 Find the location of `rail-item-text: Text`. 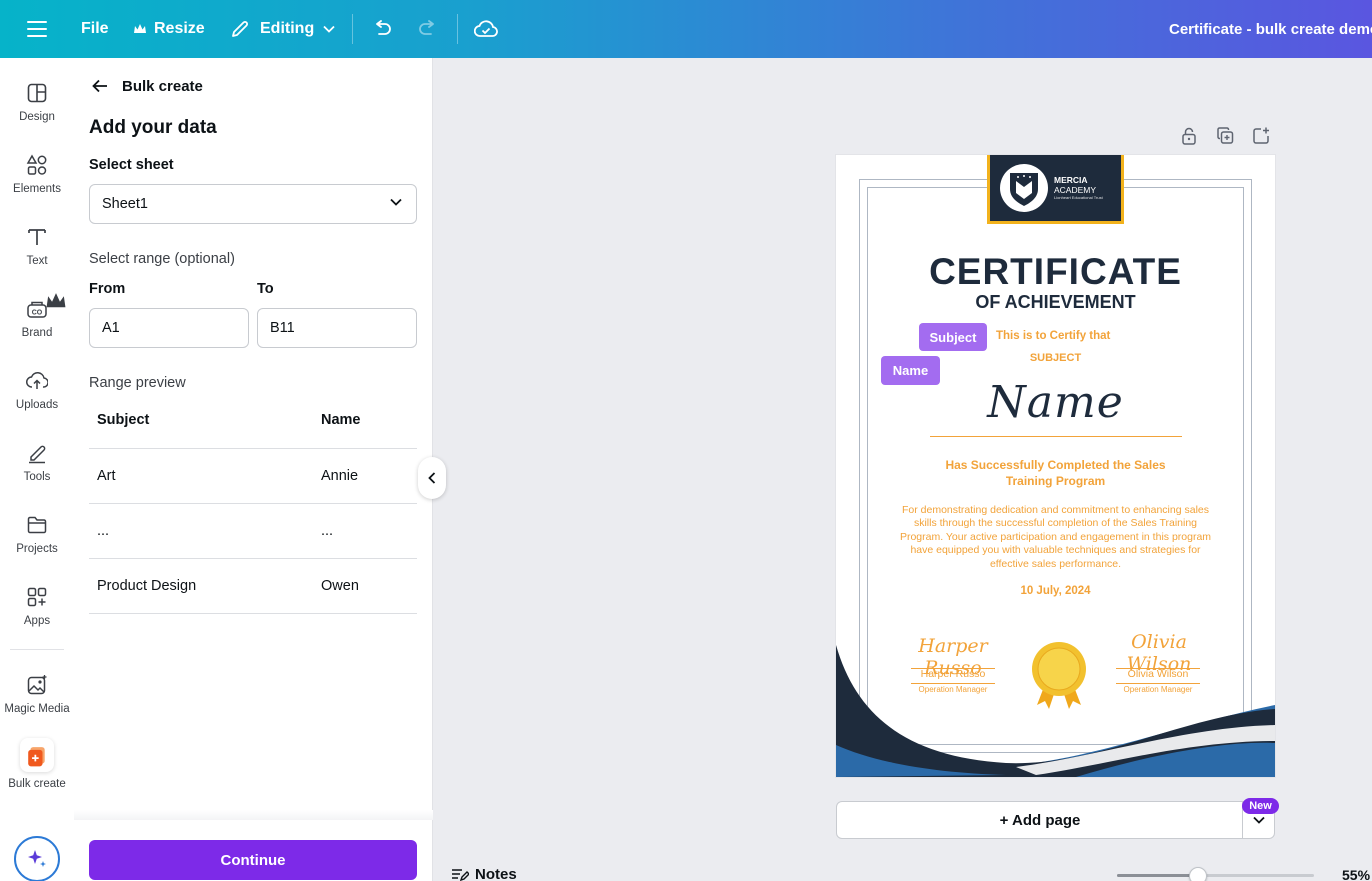

rail-item-text: Text is located at coordinates (37, 254).